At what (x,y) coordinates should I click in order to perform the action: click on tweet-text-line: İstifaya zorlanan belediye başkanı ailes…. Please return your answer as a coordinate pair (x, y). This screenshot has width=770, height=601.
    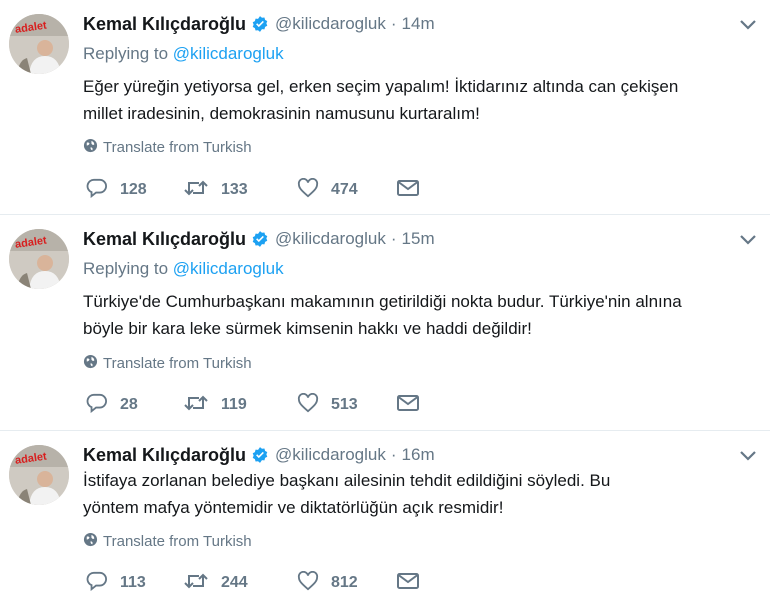
    Looking at the image, I should click on (347, 480).